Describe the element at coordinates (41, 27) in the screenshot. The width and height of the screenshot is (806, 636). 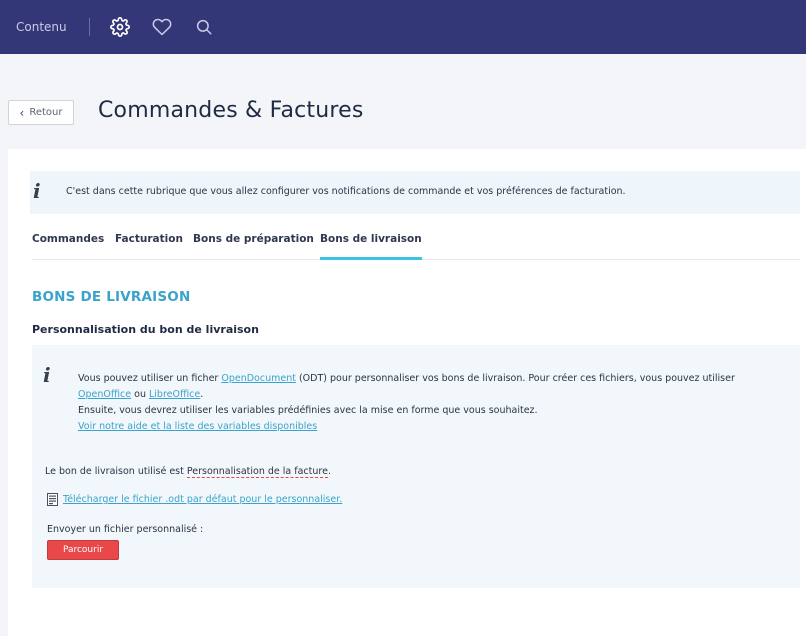
I see `nav-content-link: Contenu` at that location.